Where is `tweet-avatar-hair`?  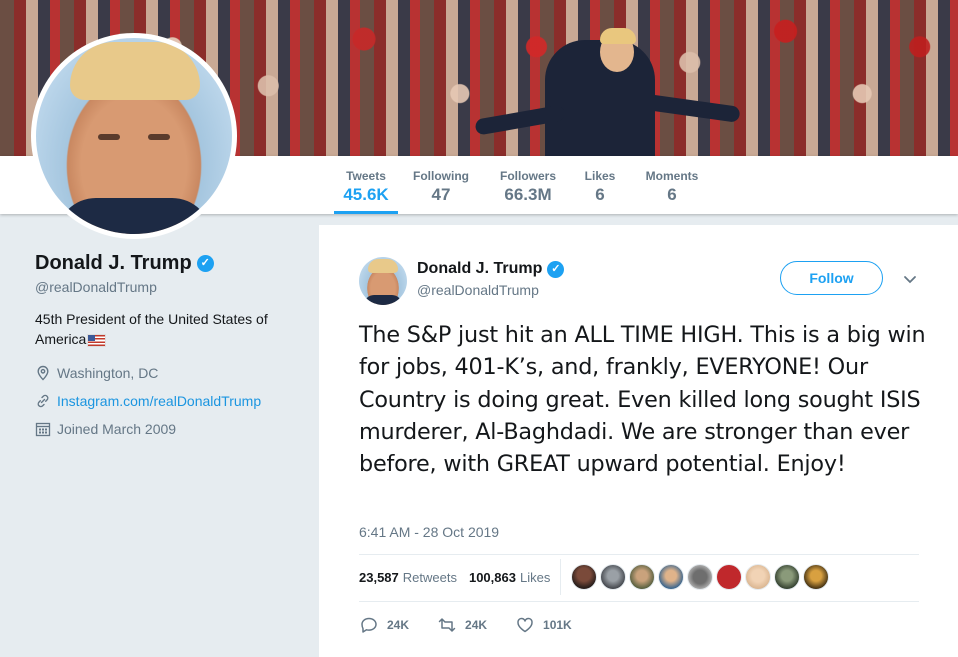
tweet-avatar-hair is located at coordinates (383, 266).